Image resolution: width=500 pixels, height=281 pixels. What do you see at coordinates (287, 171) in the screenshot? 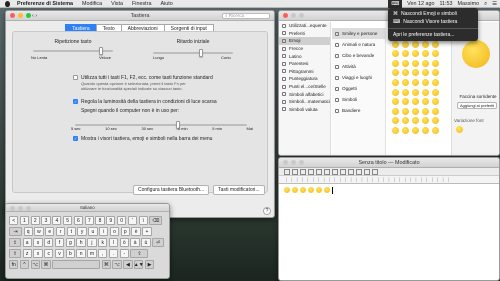
I see `paragraph-style-icon` at bounding box center [287, 171].